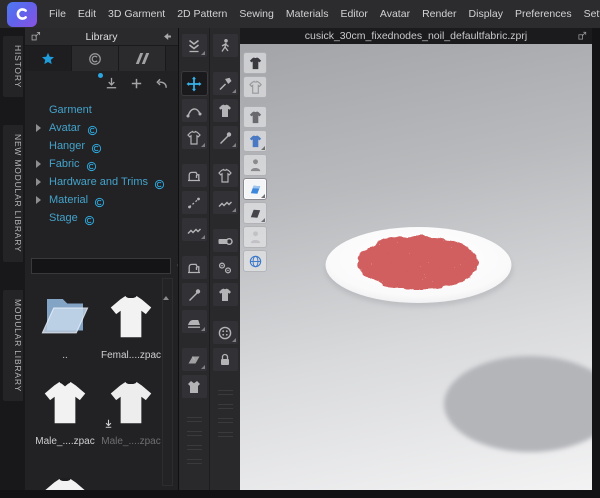 The width and height of the screenshot is (600, 498). I want to click on undock-panel-icon, so click(35, 36).